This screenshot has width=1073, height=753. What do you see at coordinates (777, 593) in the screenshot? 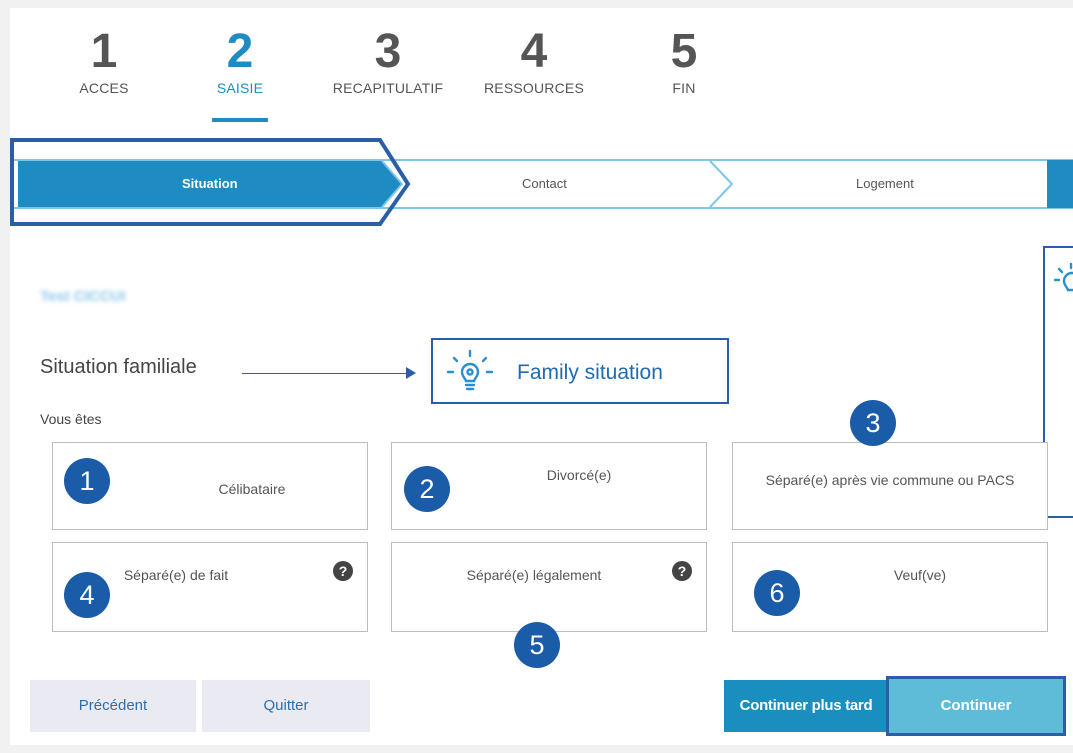
I see `annotation-badge: 6` at bounding box center [777, 593].